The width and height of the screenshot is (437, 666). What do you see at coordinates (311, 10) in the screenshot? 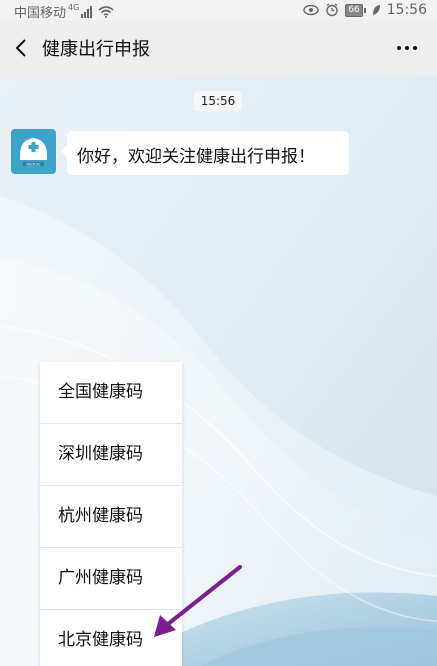
I see `eye-icon` at bounding box center [311, 10].